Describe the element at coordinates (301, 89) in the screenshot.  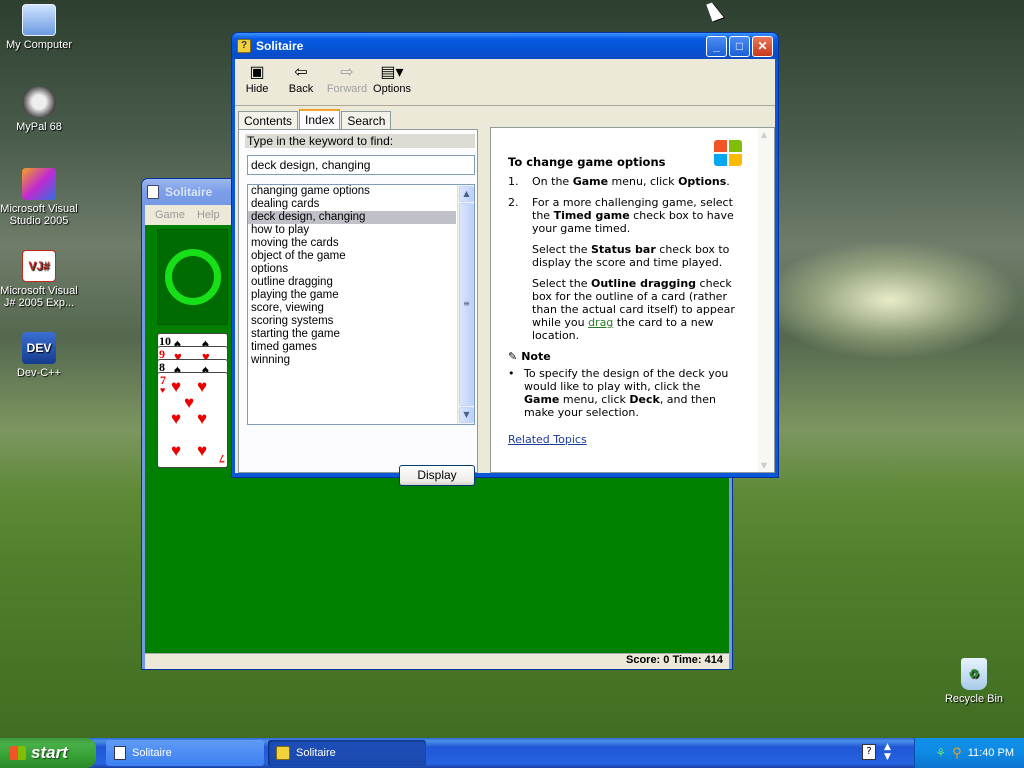
I see `back-label: Back` at that location.